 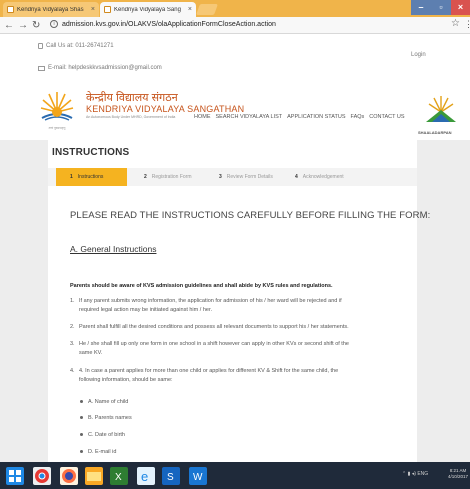 I want to click on nav-home: HOME, so click(x=202, y=117).